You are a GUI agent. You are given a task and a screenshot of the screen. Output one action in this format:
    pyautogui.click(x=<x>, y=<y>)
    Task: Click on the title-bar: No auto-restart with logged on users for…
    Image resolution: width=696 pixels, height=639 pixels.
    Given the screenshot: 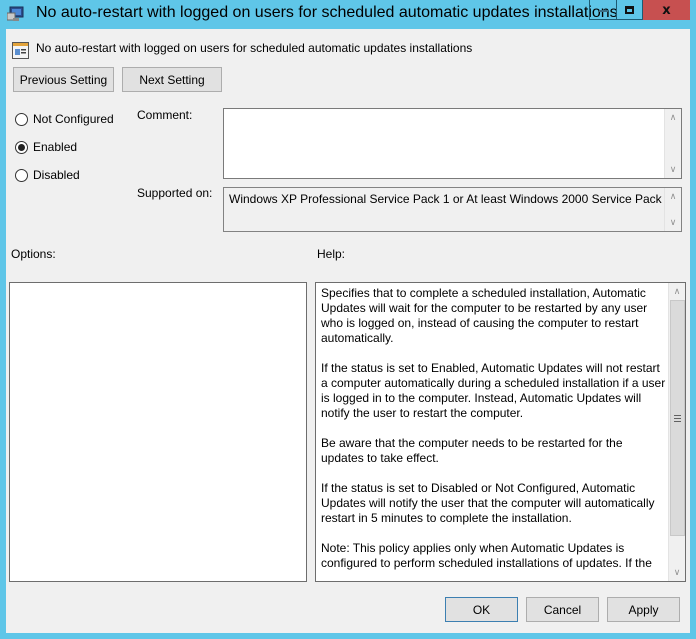 What is the action you would take?
    pyautogui.click(x=348, y=14)
    